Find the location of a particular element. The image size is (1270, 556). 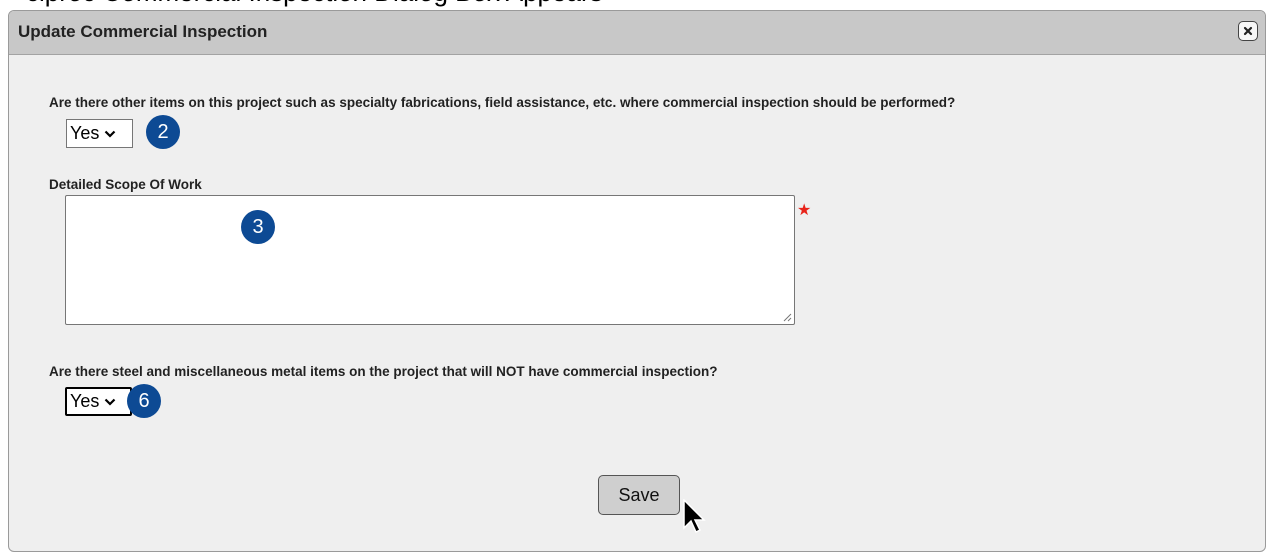

scope-of-work-label: Detailed Scope Of Work is located at coordinates (125, 184).